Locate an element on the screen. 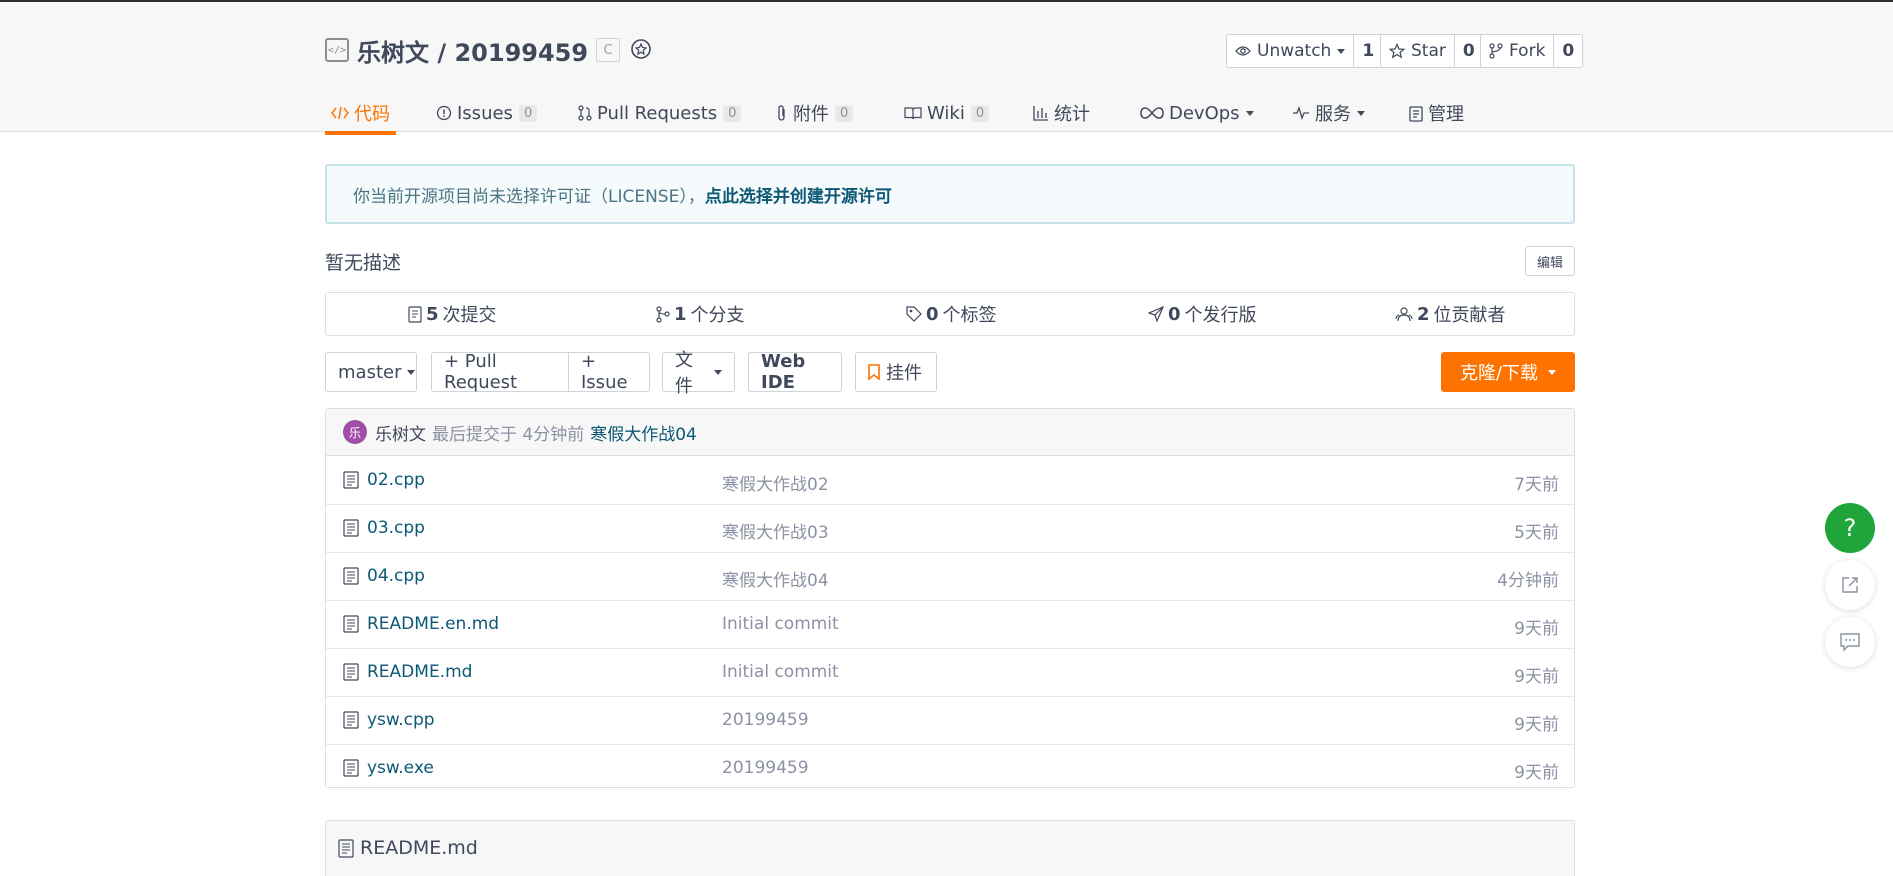 The height and width of the screenshot is (876, 1893). tab-services: 服务 is located at coordinates (1328, 113).